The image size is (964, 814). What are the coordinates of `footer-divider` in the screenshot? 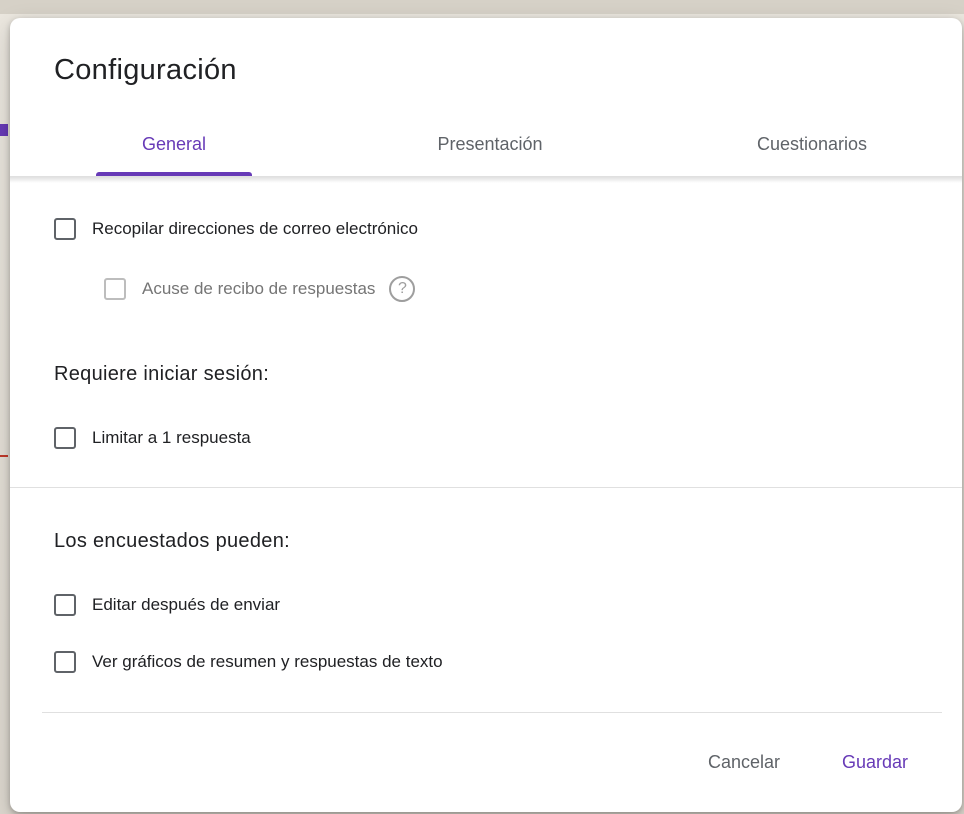 It's located at (492, 712).